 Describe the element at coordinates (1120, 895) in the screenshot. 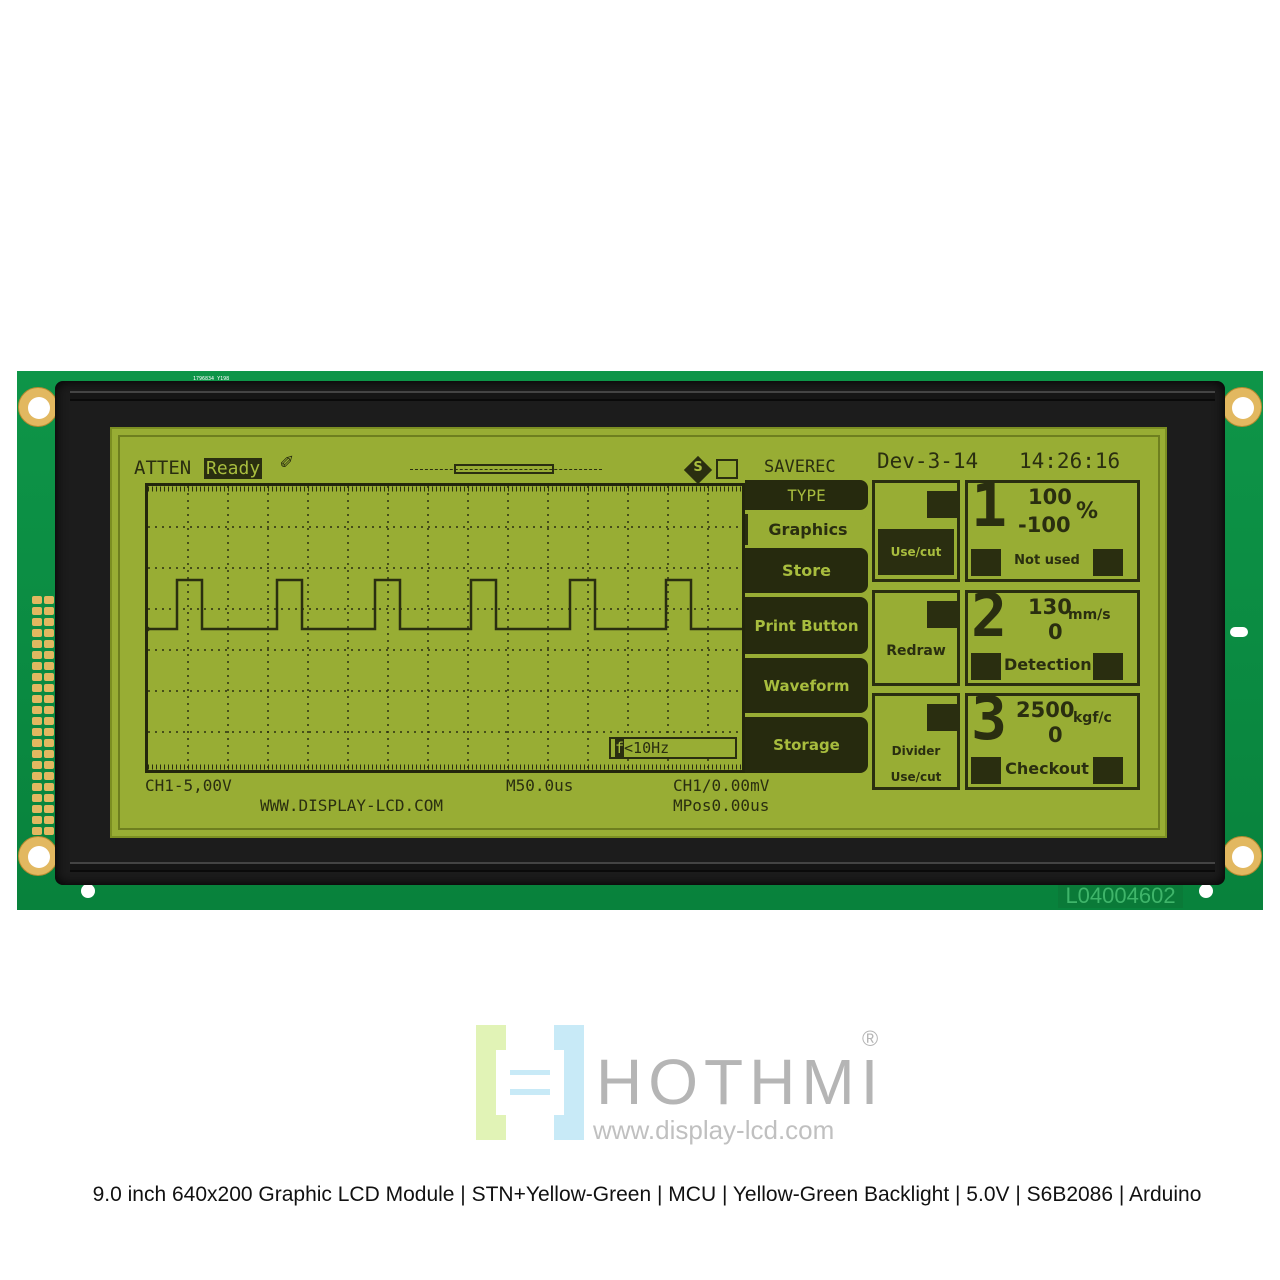

I see `serial-label: L04004602` at that location.